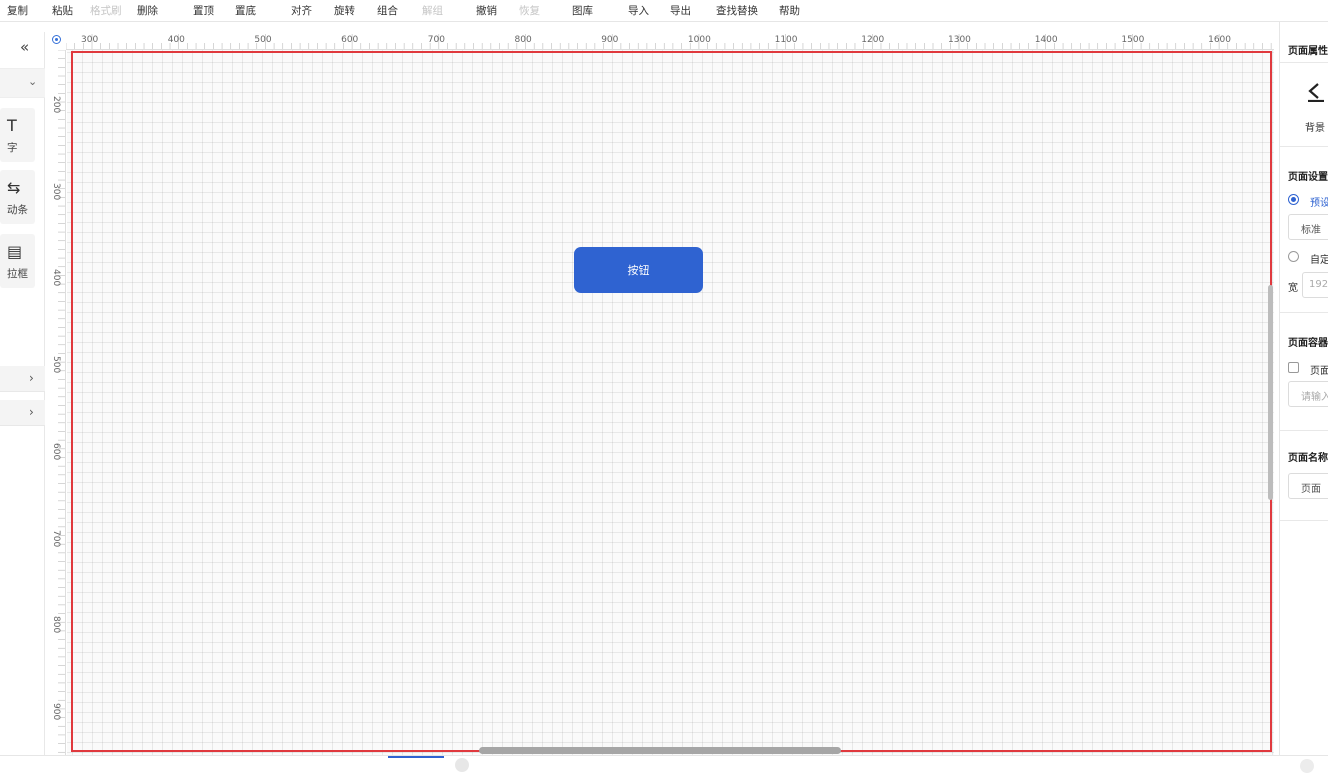 This screenshot has height=773, width=1328. What do you see at coordinates (1308, 51) in the screenshot?
I see `panel-title: 页面属性` at bounding box center [1308, 51].